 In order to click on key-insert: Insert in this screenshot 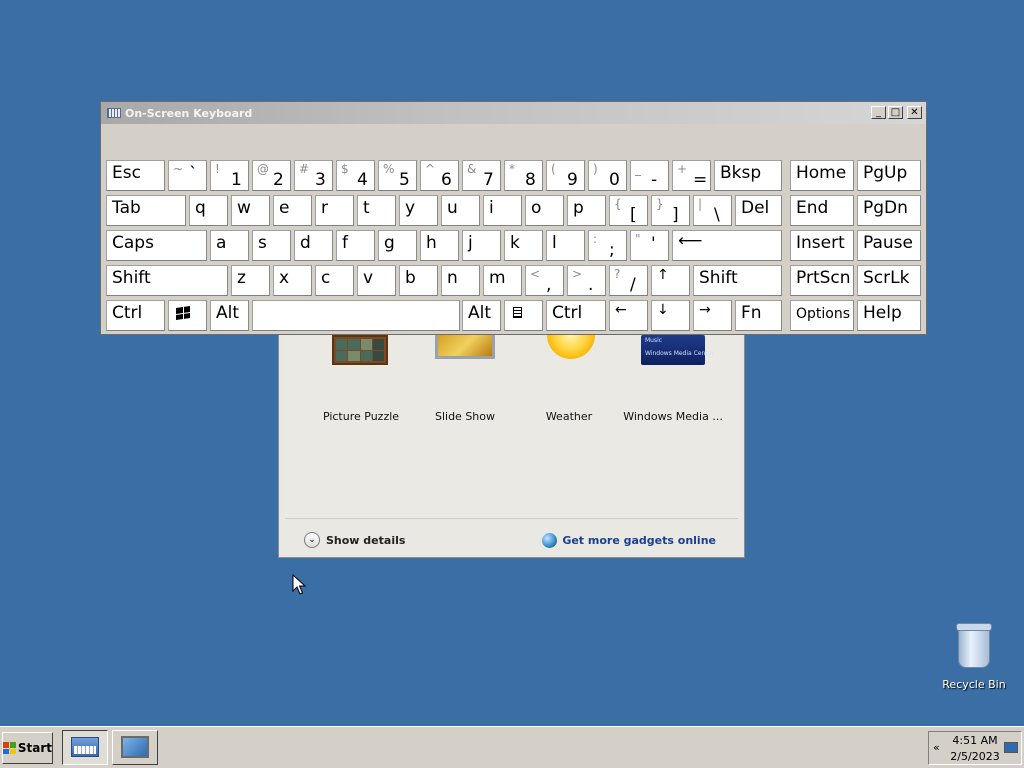, I will do `click(822, 245)`.